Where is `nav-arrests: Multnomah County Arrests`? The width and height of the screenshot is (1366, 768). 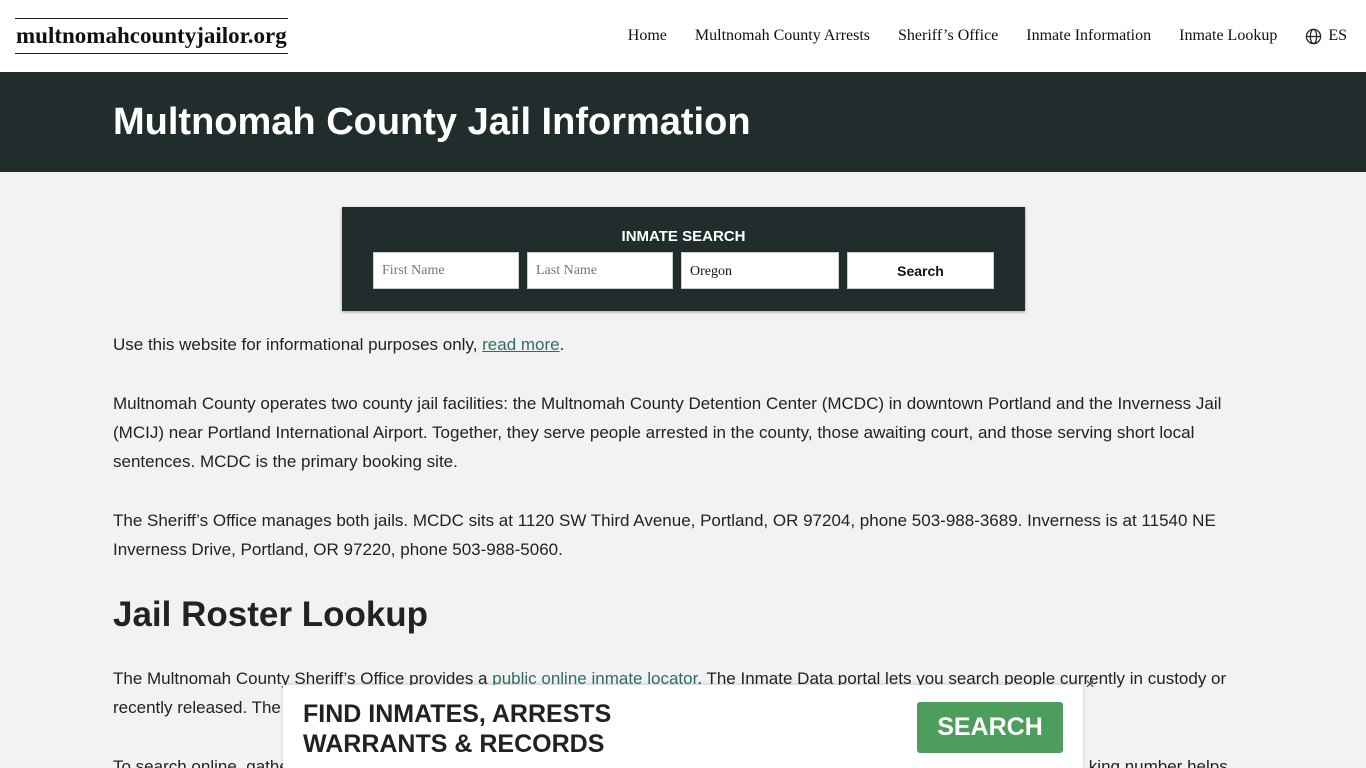 nav-arrests: Multnomah County Arrests is located at coordinates (782, 36).